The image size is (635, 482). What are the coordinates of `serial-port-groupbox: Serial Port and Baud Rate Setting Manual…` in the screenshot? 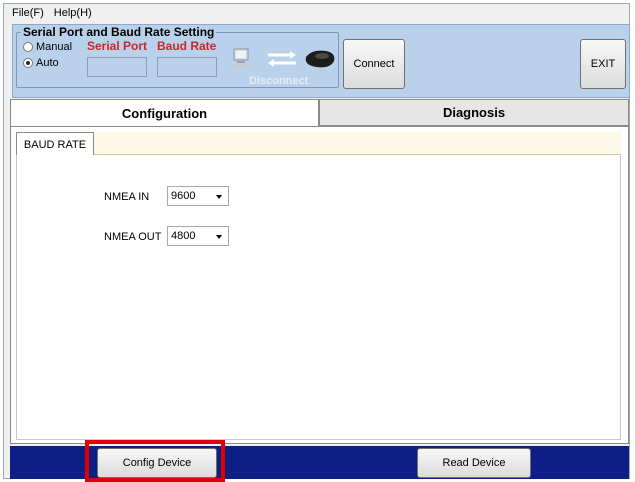 It's located at (177, 56).